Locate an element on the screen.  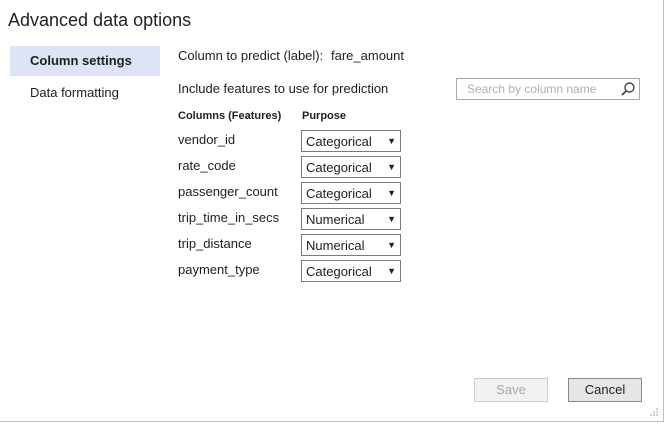
resize-grip-icon is located at coordinates (654, 412).